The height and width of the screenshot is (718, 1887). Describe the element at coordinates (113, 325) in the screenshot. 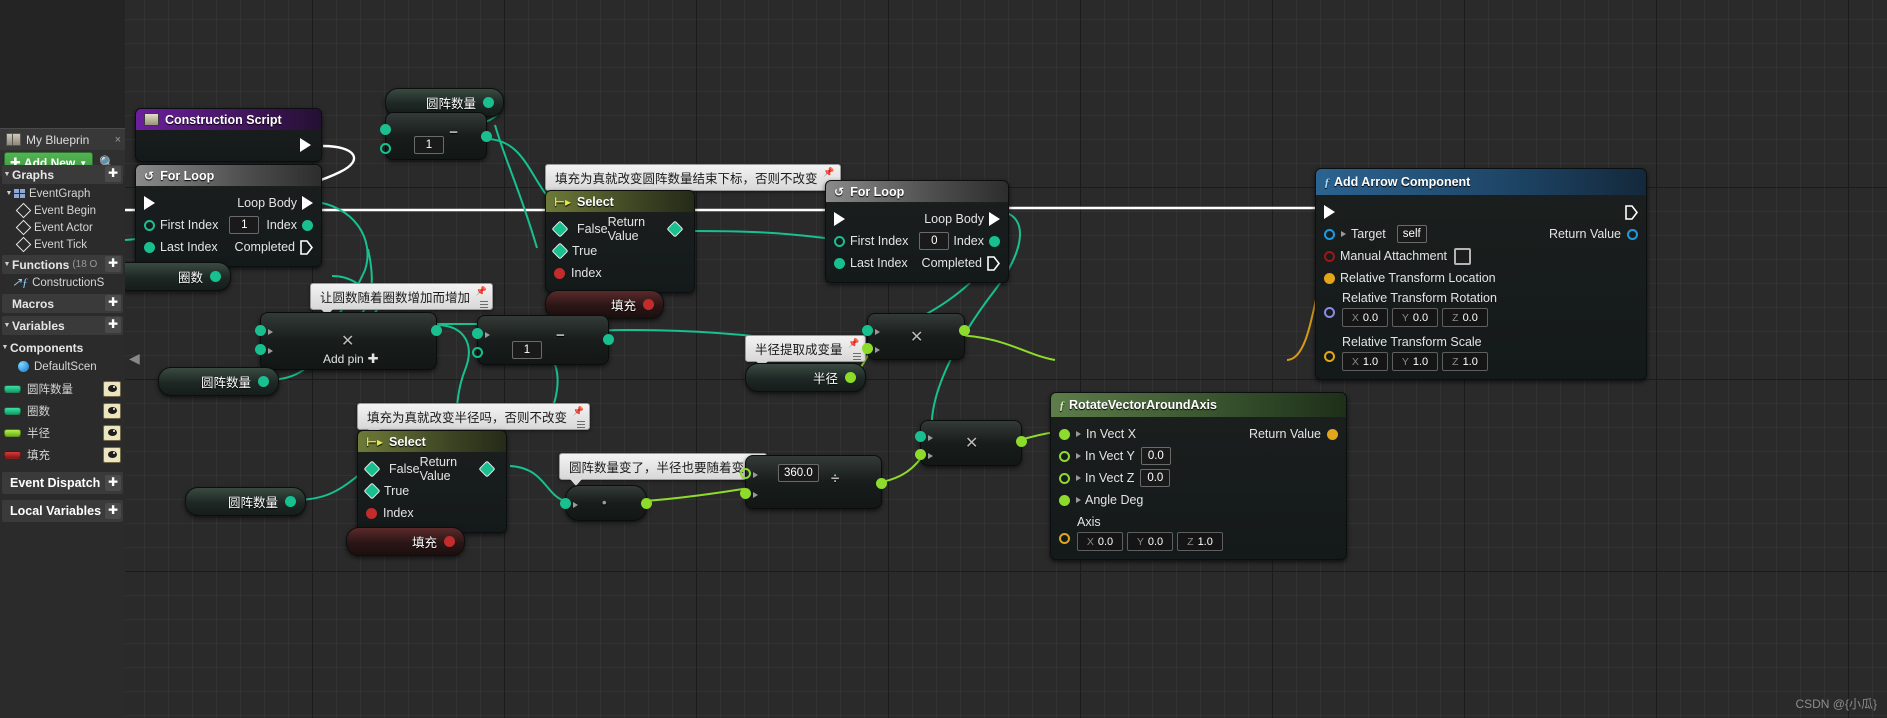

I see `add-variable-button: ✚` at that location.